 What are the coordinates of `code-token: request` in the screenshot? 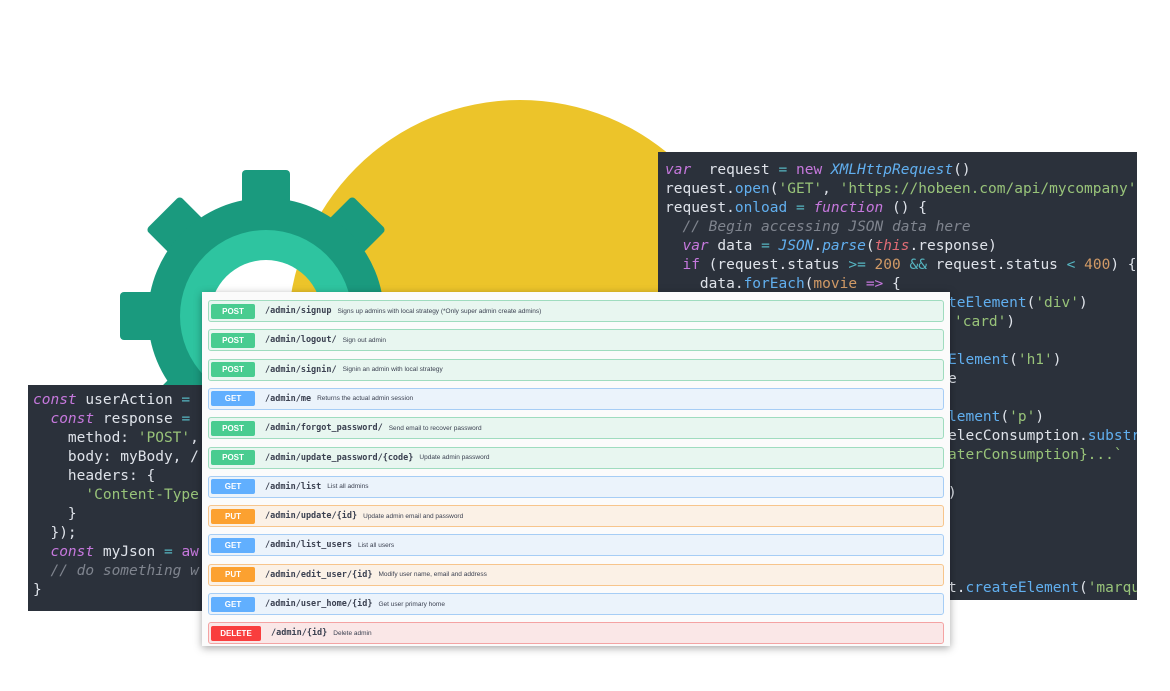 It's located at (735, 170).